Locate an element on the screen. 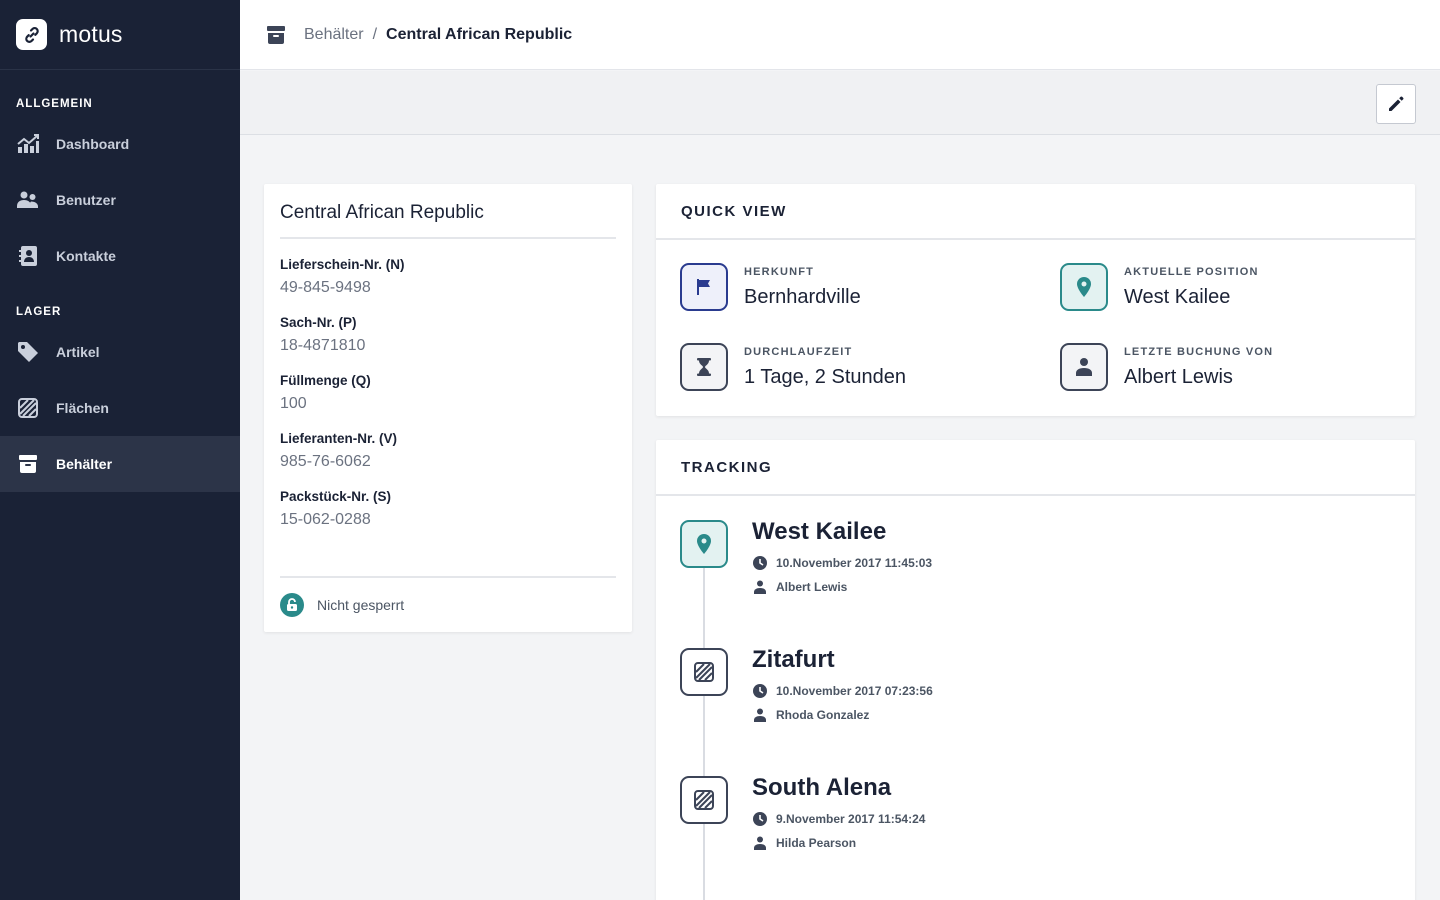  flag-icon is located at coordinates (704, 287).